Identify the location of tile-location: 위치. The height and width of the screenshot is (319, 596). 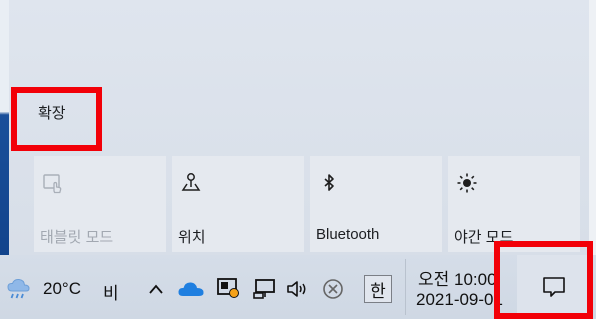
(238, 204).